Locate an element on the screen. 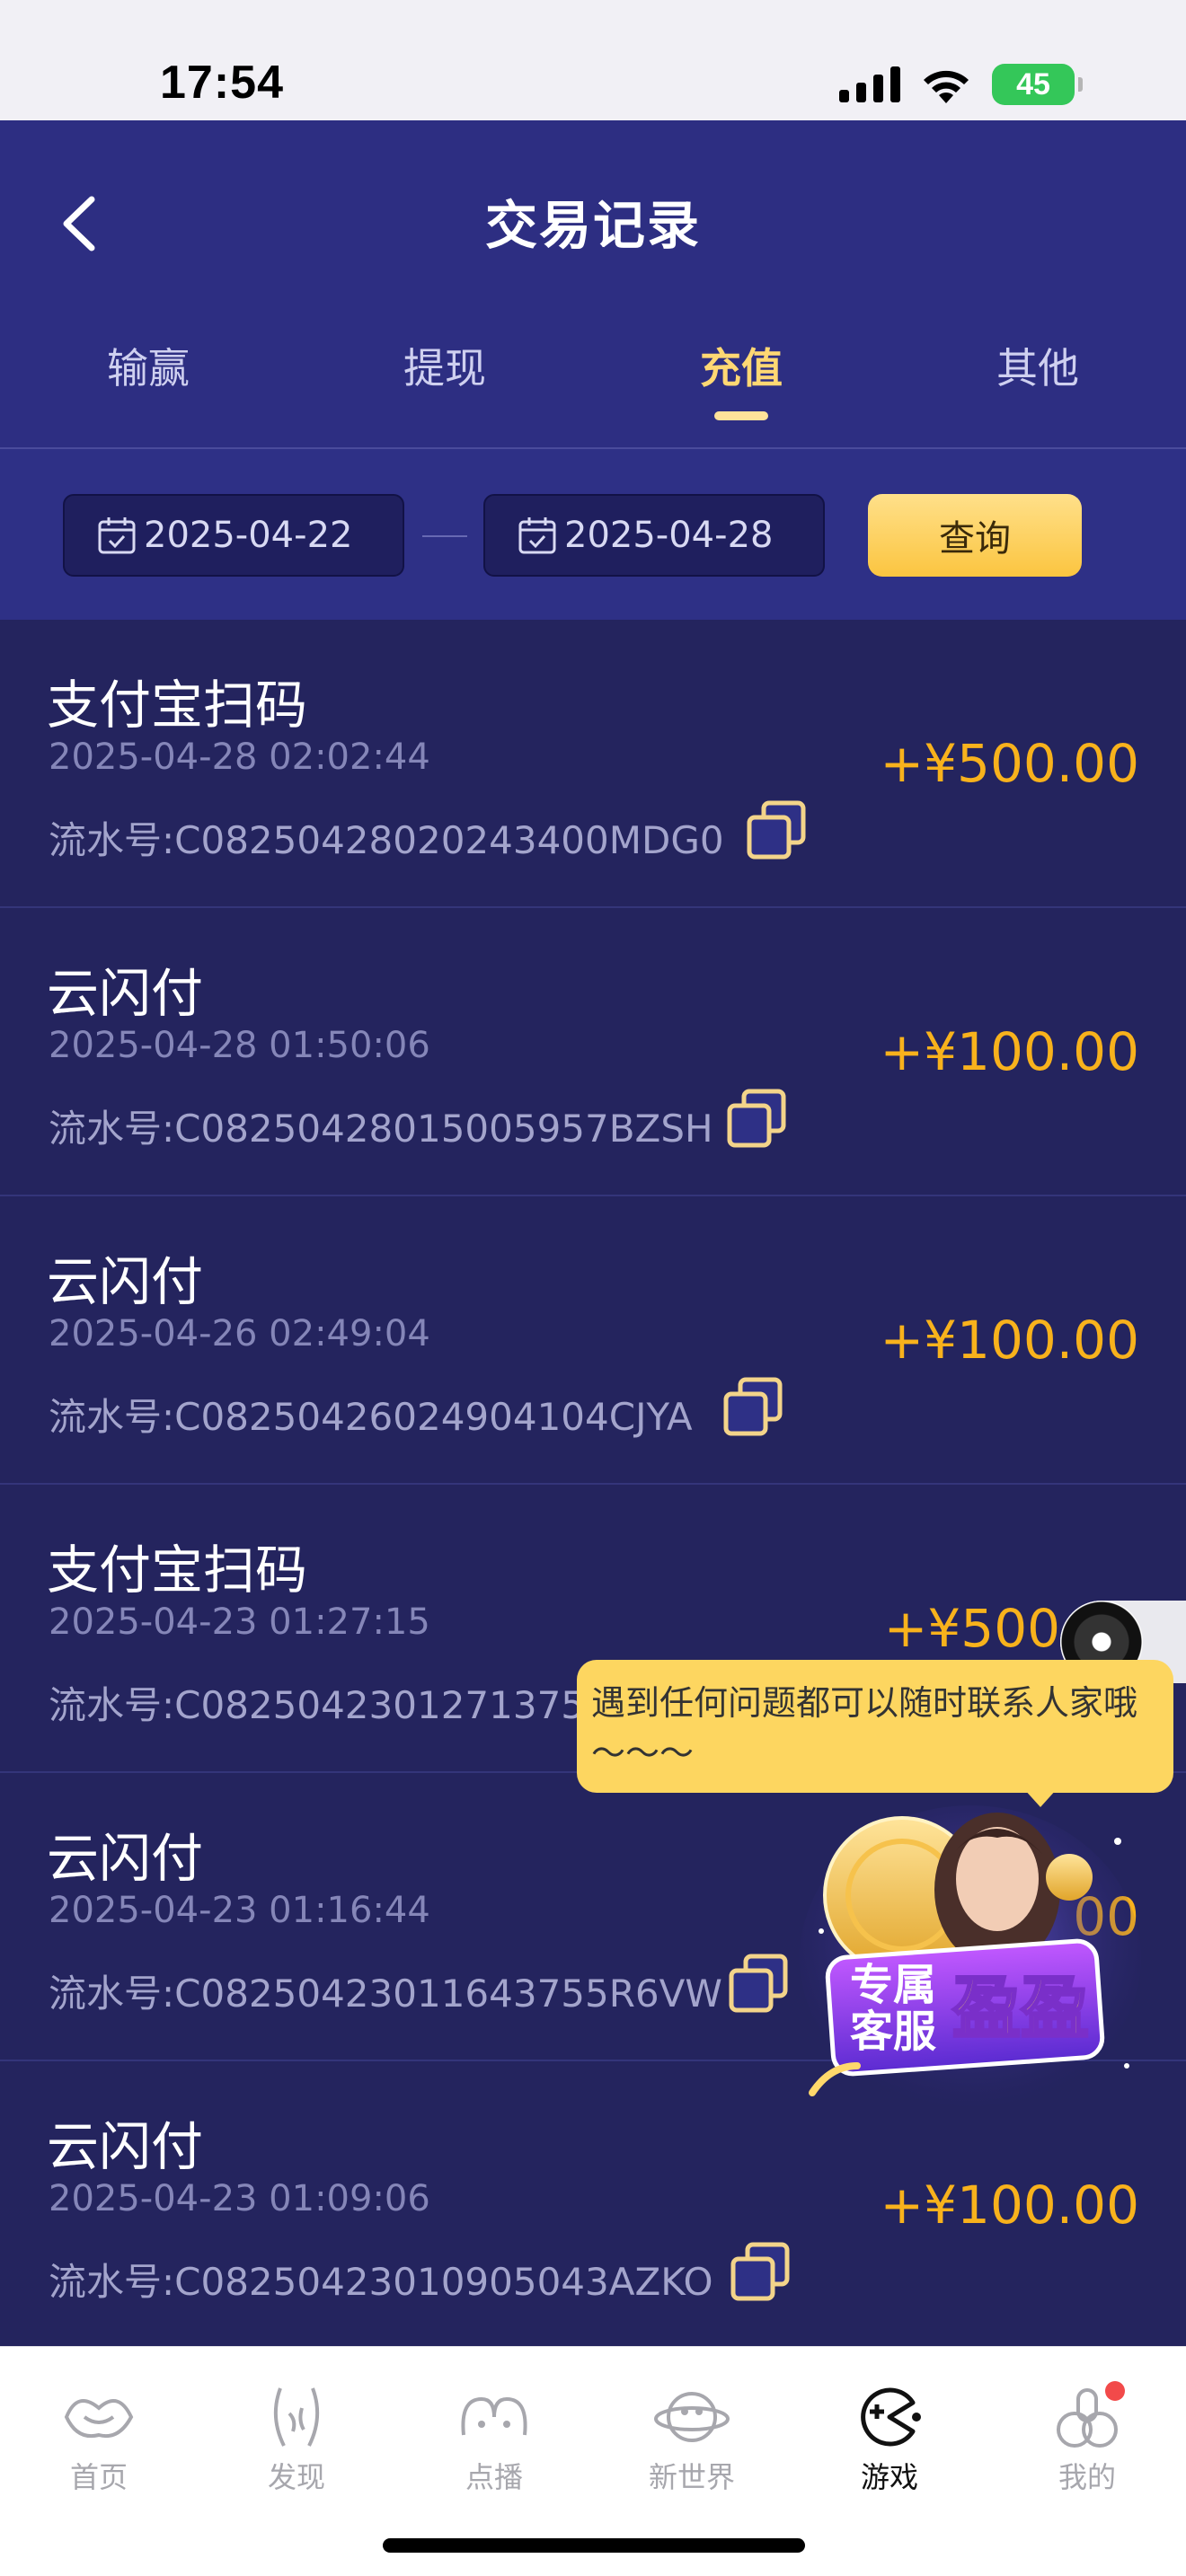 The width and height of the screenshot is (1186, 2576). serial-number: 流水号:C08250426024904104CJYA is located at coordinates (371, 1417).